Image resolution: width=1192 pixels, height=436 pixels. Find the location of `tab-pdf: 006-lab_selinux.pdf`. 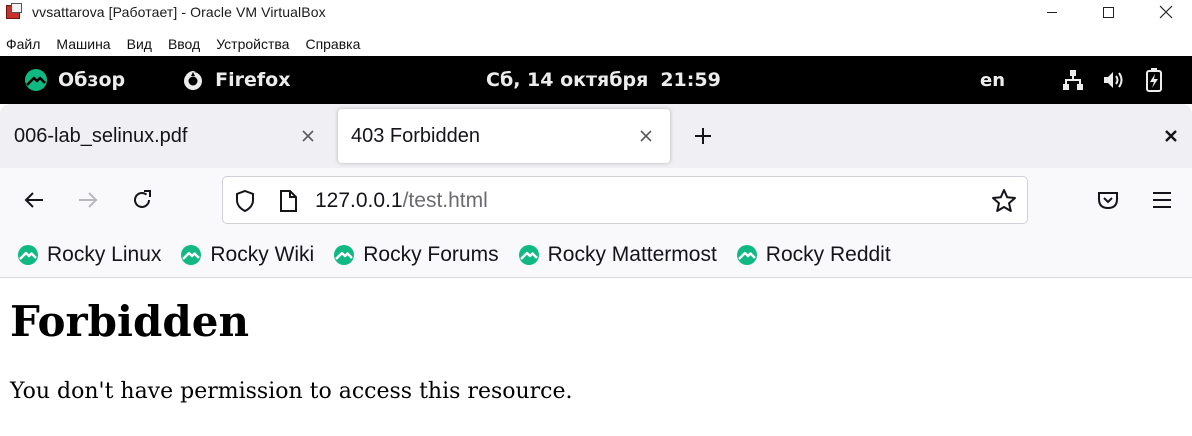

tab-pdf: 006-lab_selinux.pdf is located at coordinates (167, 136).